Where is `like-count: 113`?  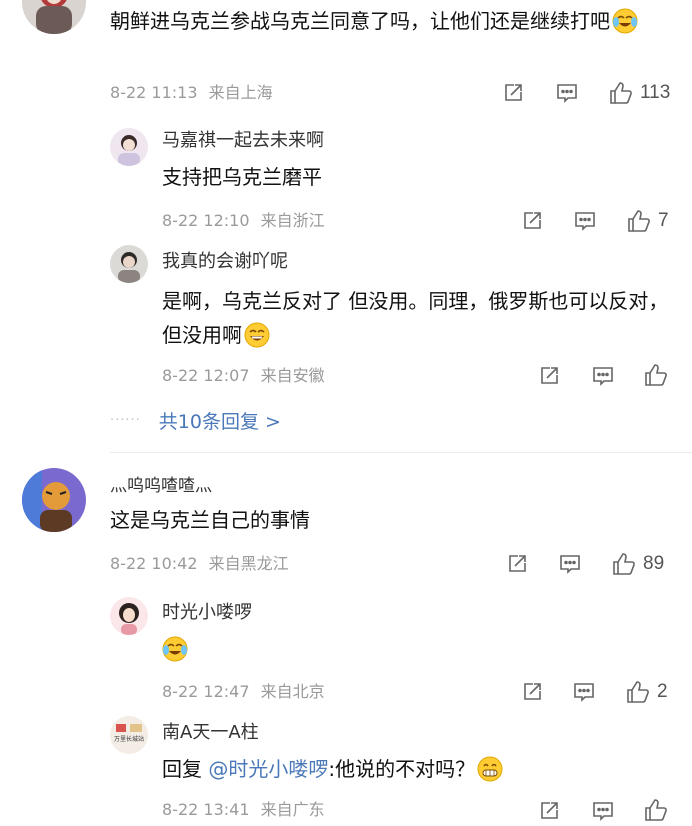
like-count: 113 is located at coordinates (655, 92).